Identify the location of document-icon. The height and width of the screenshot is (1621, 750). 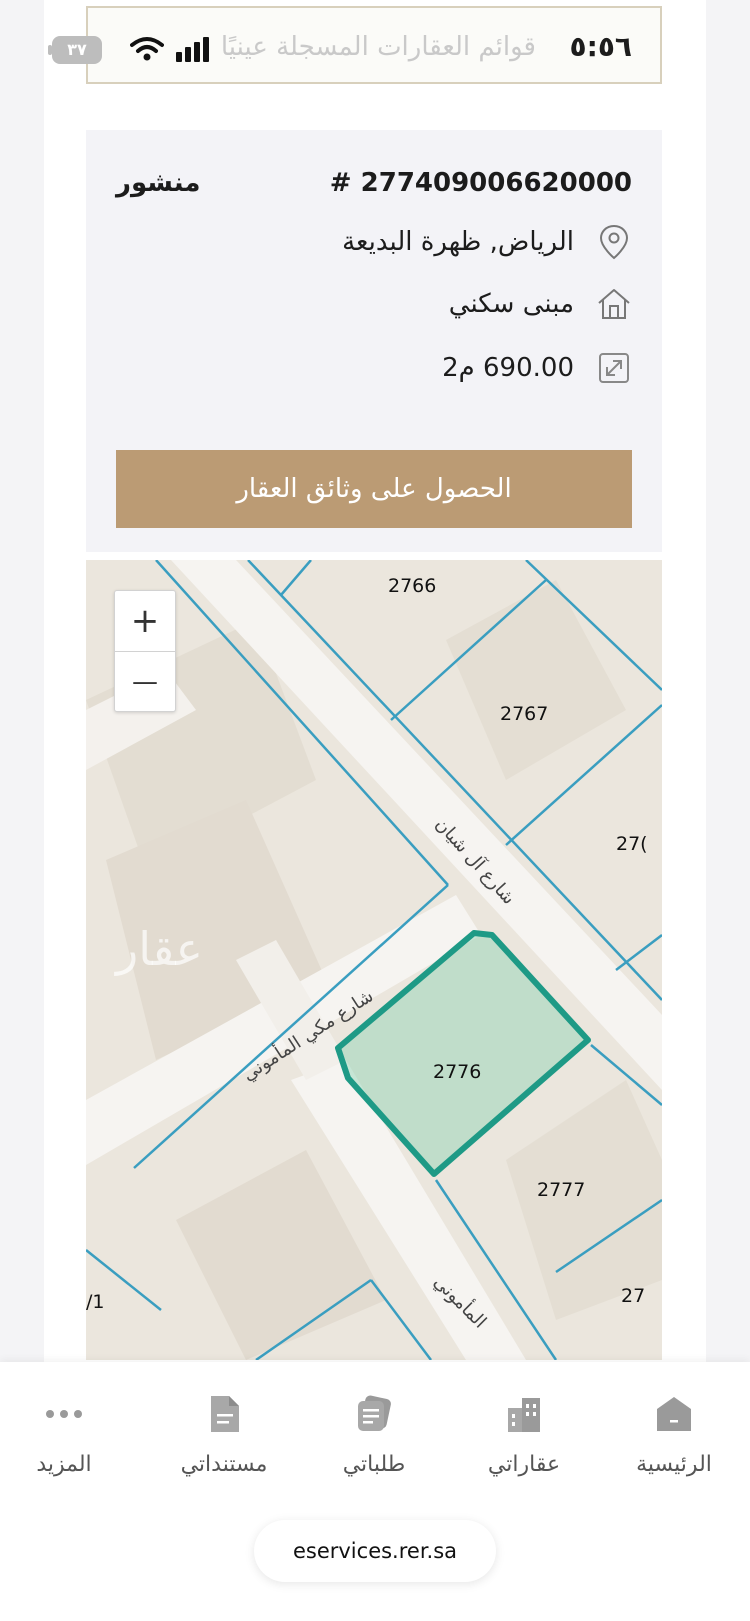
(224, 1414).